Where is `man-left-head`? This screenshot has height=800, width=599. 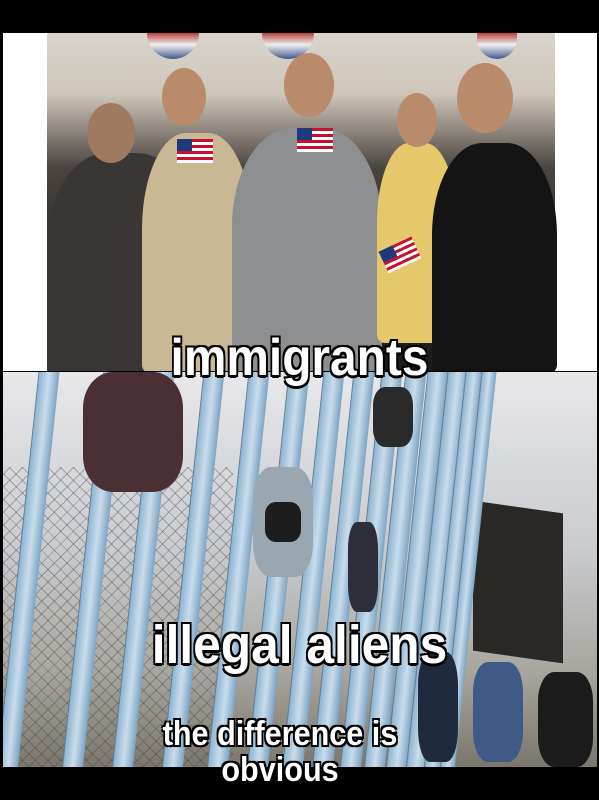 man-left-head is located at coordinates (111, 133).